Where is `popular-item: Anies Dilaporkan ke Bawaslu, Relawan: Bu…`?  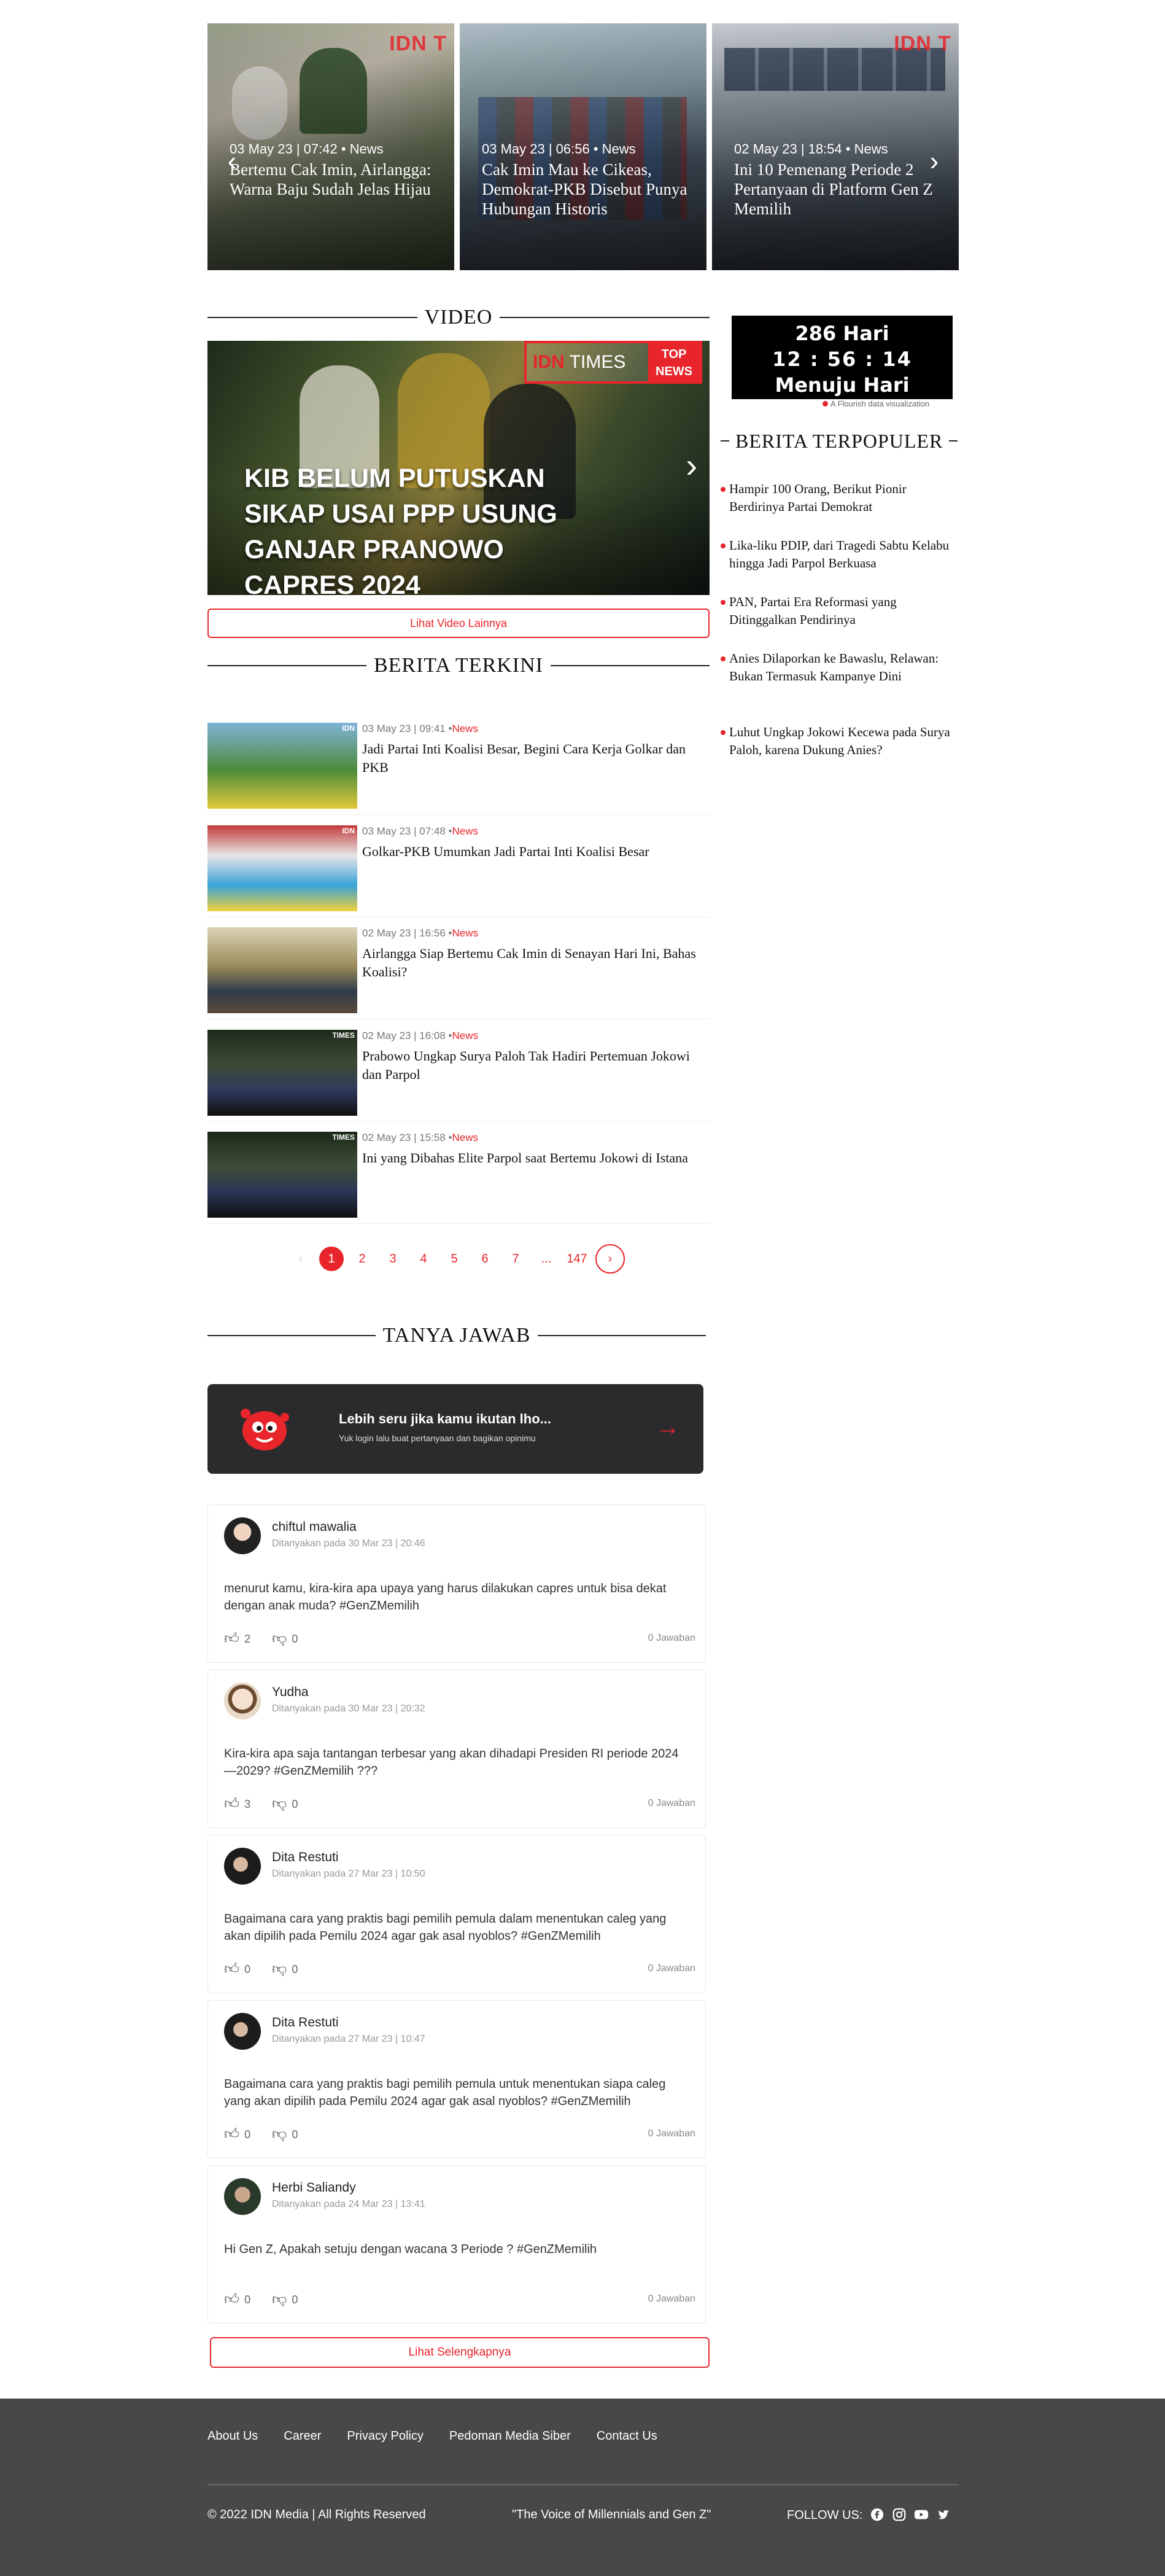
popular-item: Anies Dilaporkan ke Bawaslu, Relawan: Bu… is located at coordinates (840, 667).